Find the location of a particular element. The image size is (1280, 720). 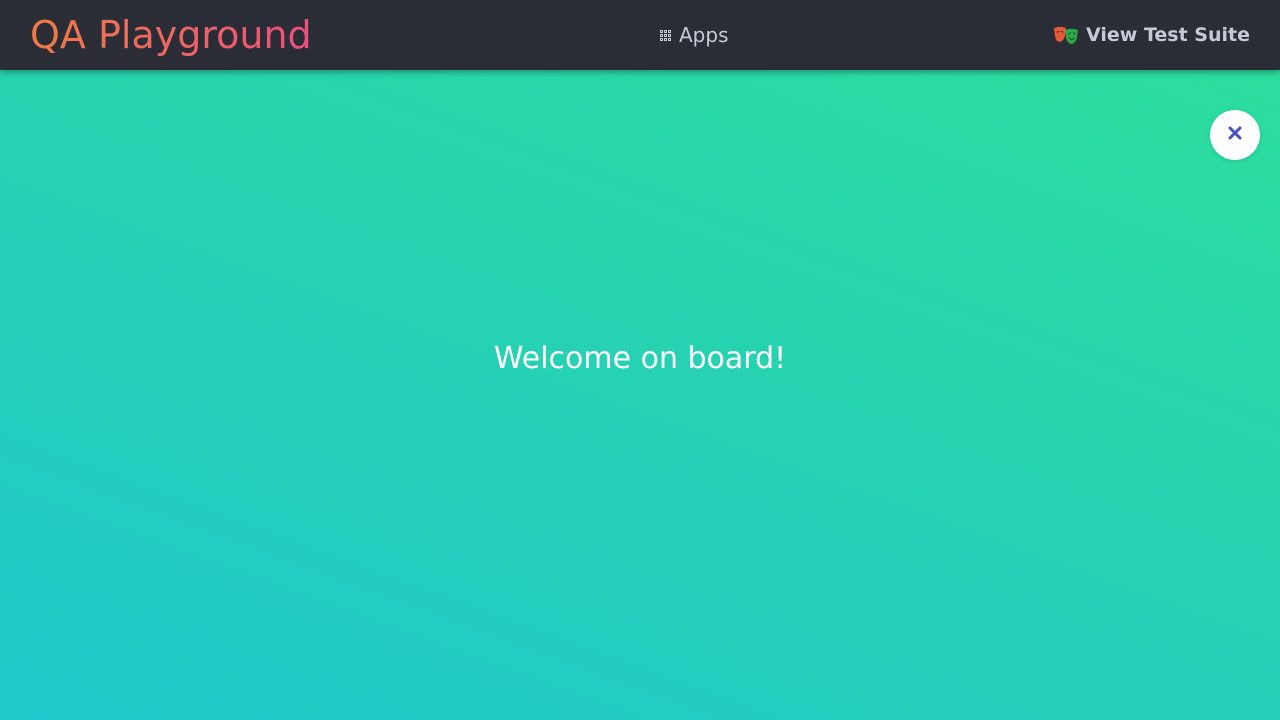

close-icon is located at coordinates (1235, 135).